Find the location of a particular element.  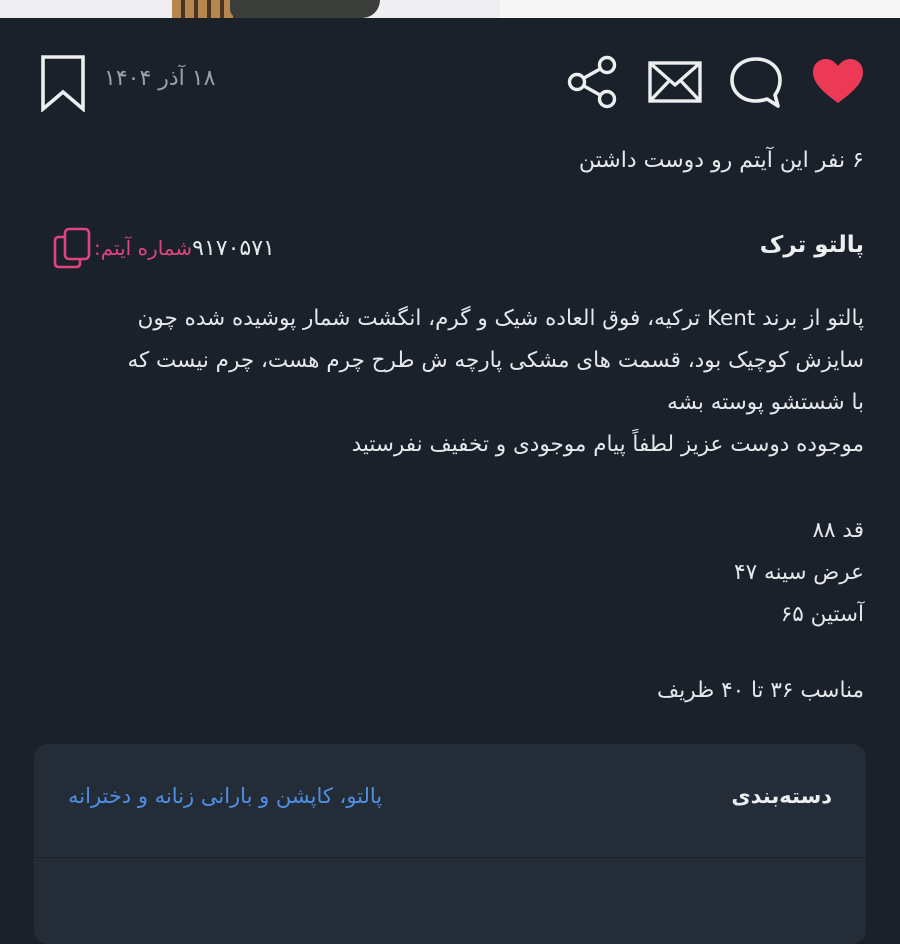

heart-icon is located at coordinates (838, 81).